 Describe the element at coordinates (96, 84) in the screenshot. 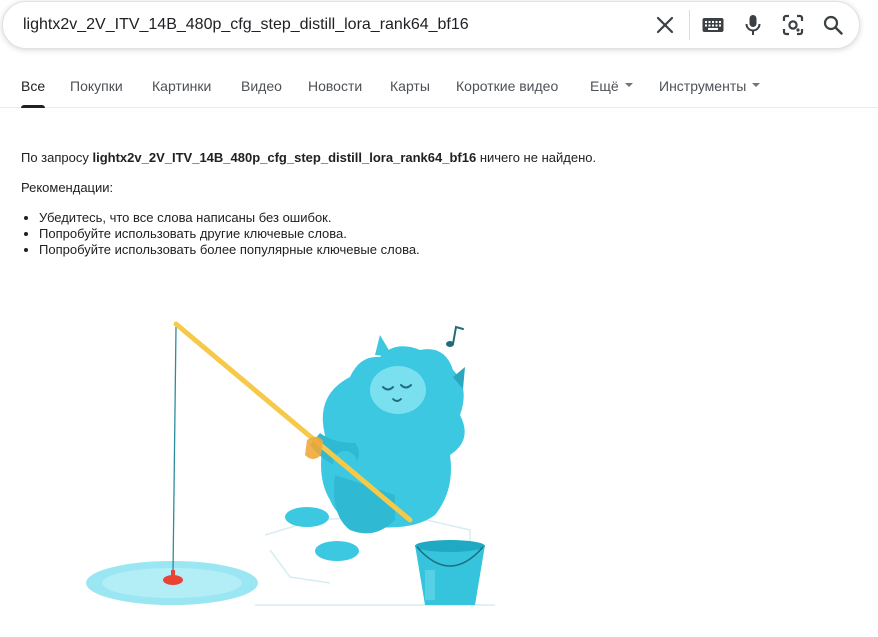

I see `tab-shopping: Покупки` at that location.